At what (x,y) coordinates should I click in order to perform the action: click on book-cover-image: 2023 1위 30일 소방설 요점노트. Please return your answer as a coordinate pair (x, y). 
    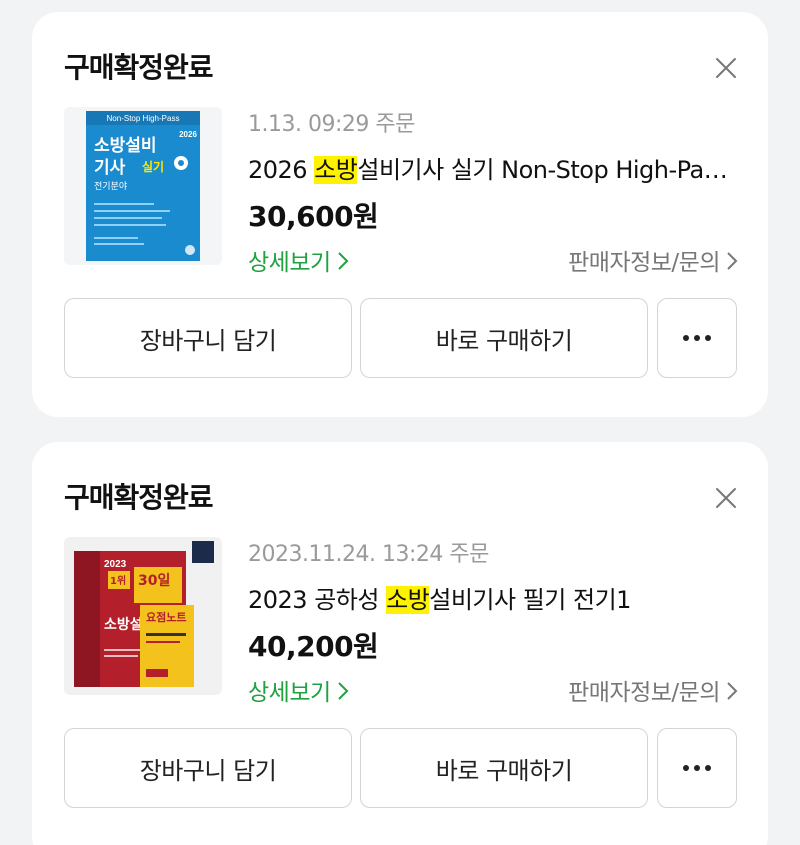
    Looking at the image, I should click on (144, 614).